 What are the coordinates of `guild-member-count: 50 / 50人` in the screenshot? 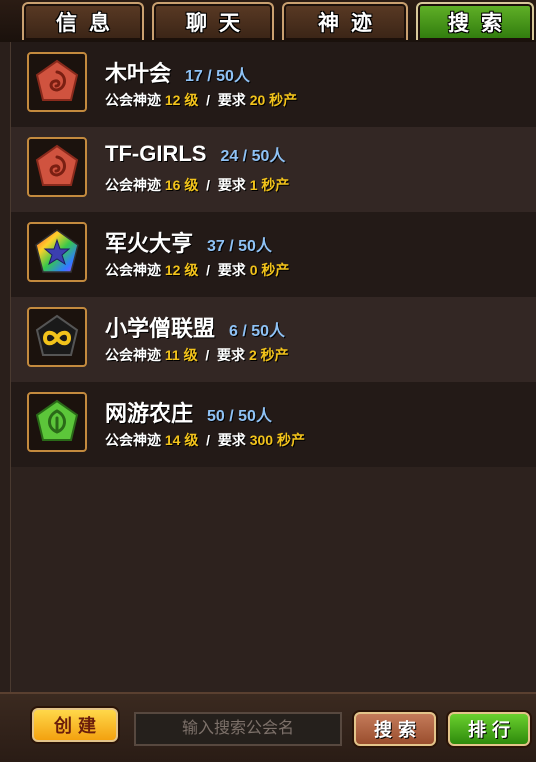 It's located at (239, 416).